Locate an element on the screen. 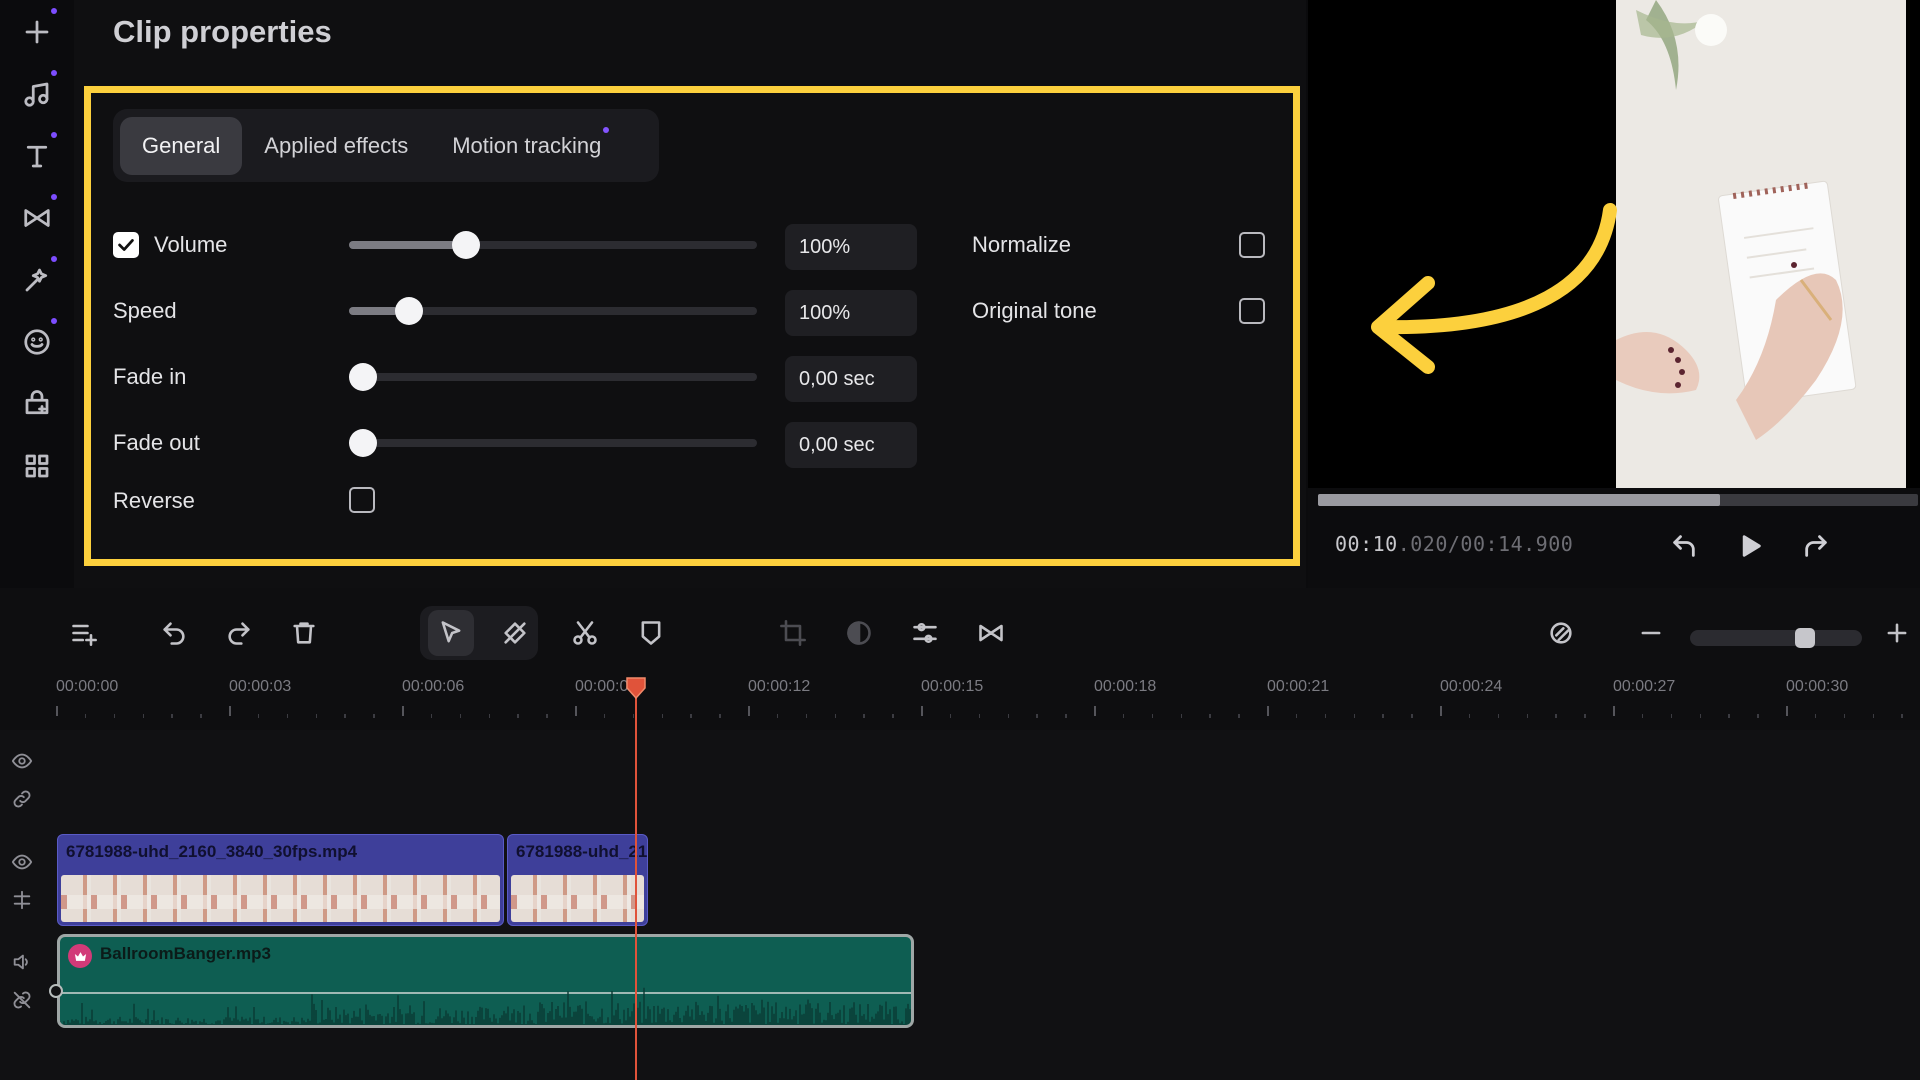 This screenshot has width=1920, height=1080. volume-value-input: 100% is located at coordinates (851, 247).